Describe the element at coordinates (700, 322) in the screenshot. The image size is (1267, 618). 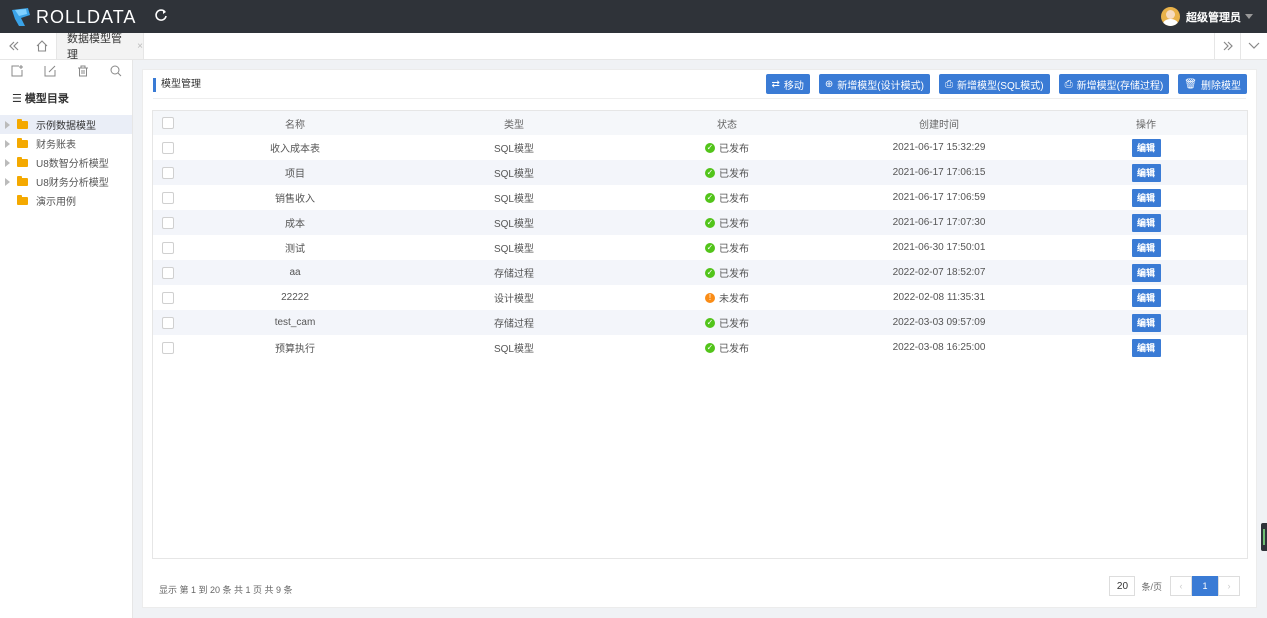
I see `table-row: test_cam 存储过程 ✓ 已发布 2022-03-03 09:57:09 编辑` at that location.